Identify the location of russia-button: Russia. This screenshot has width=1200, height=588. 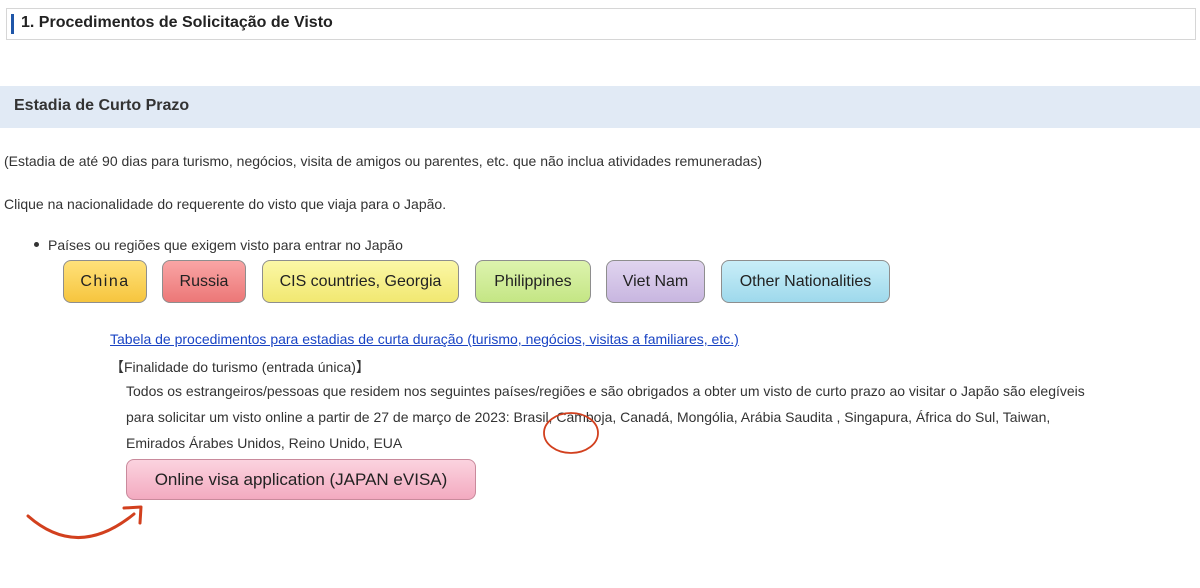
(204, 281).